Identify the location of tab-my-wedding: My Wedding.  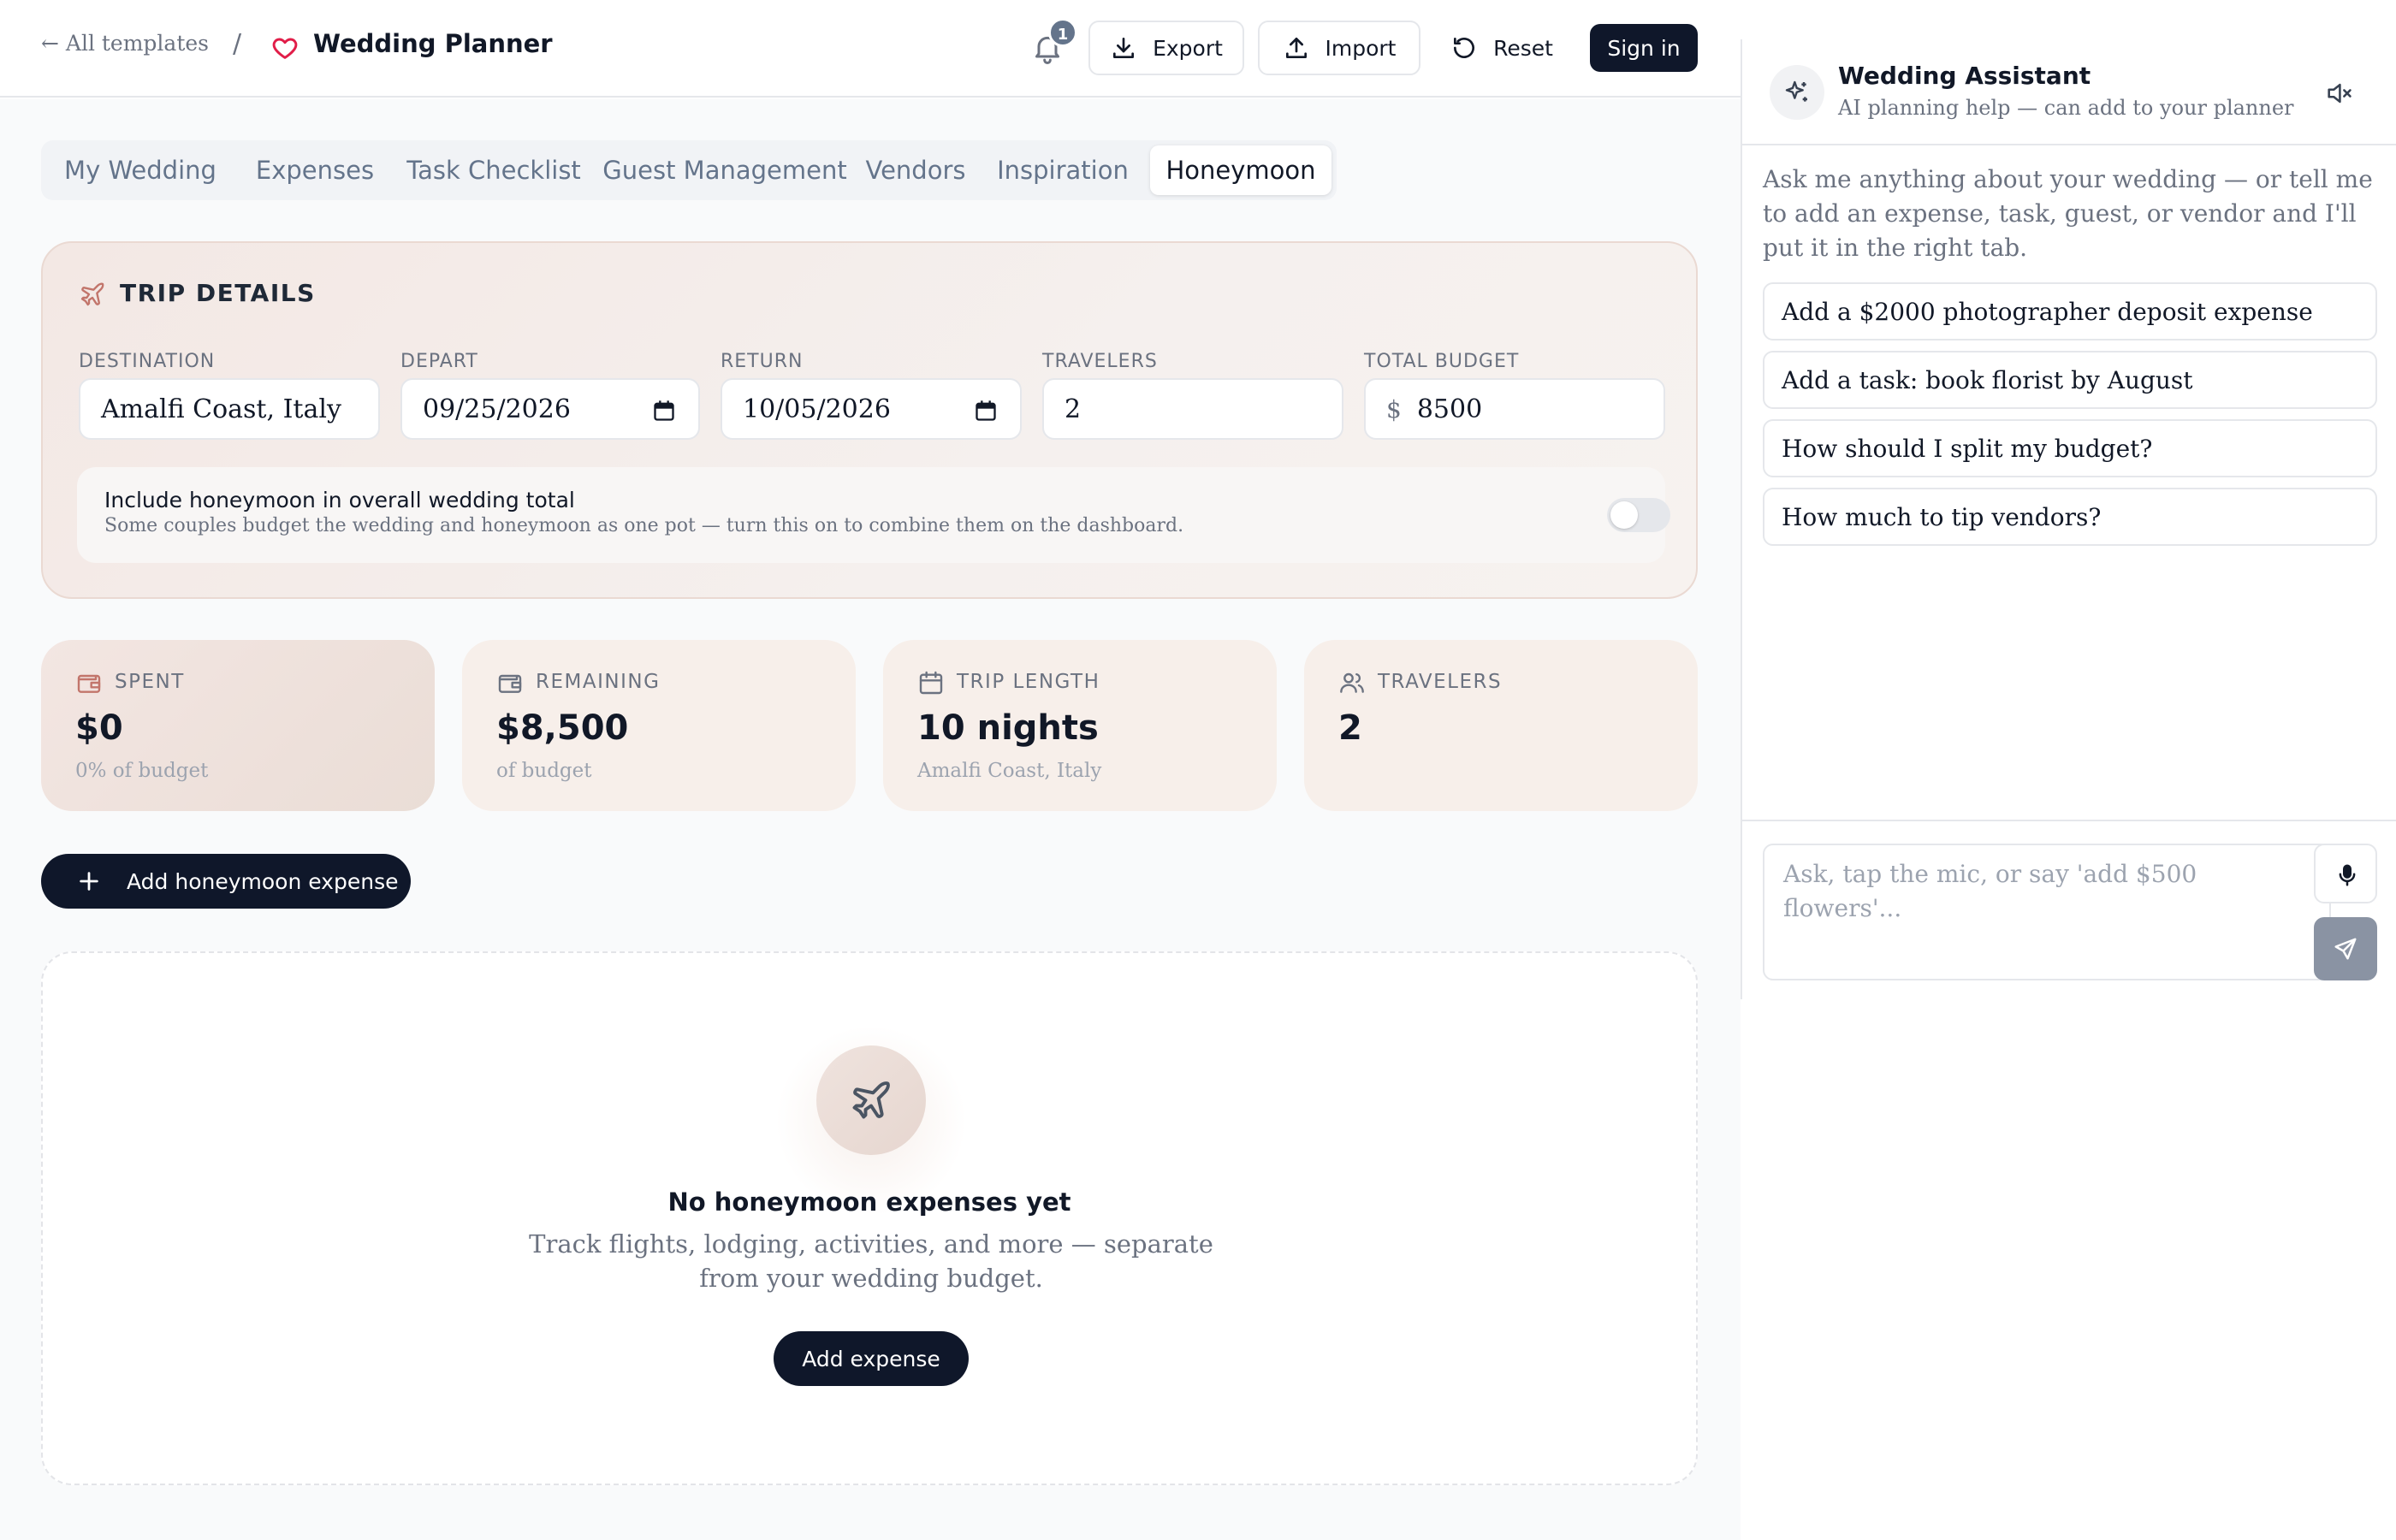
(140, 170).